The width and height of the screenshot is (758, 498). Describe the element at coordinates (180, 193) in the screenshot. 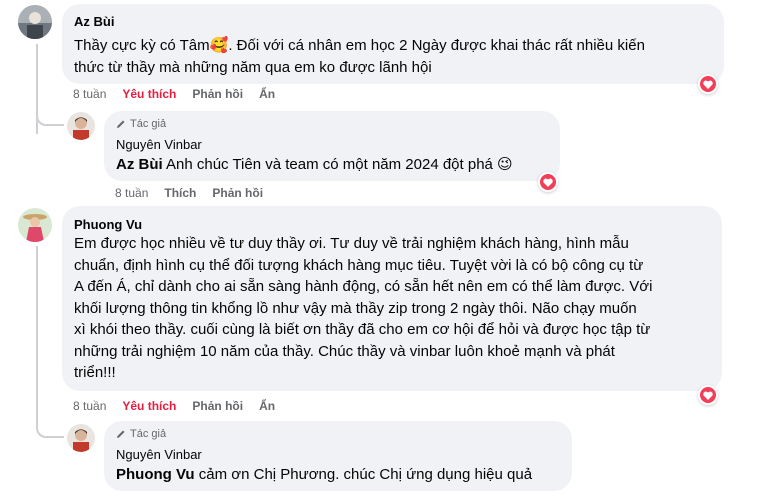

I see `like-button: Thích` at that location.